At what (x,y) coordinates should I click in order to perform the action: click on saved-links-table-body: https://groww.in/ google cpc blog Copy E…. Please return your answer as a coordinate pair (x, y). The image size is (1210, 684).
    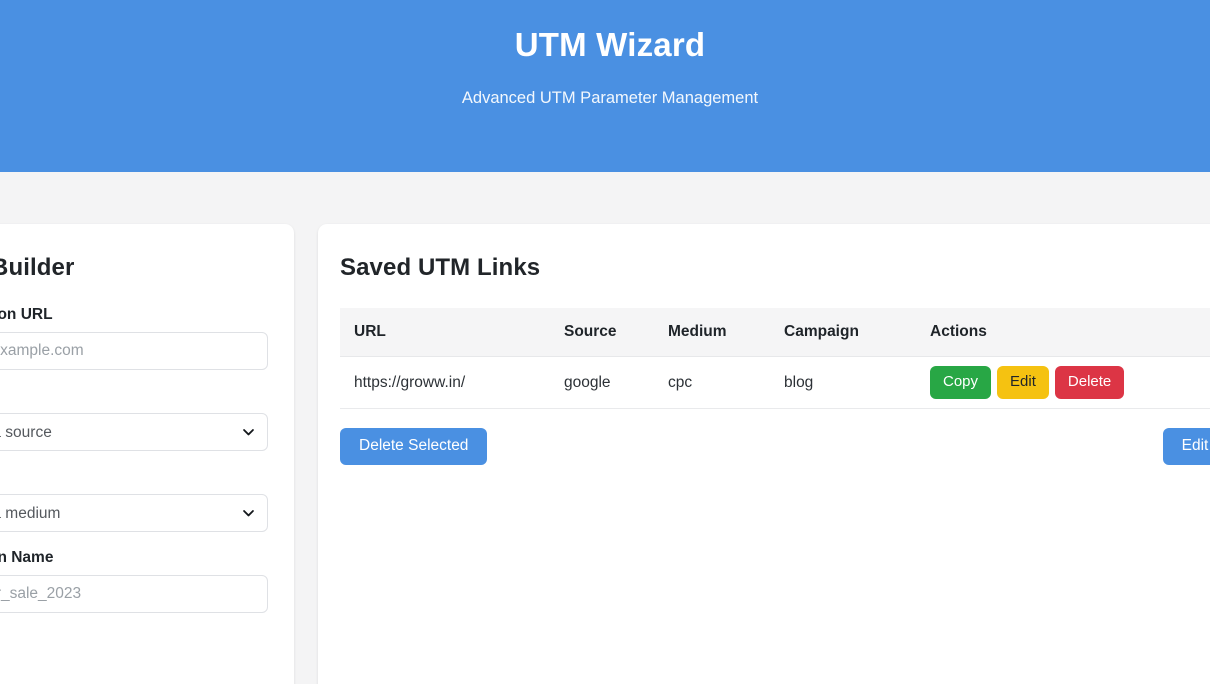
    Looking at the image, I should click on (775, 382).